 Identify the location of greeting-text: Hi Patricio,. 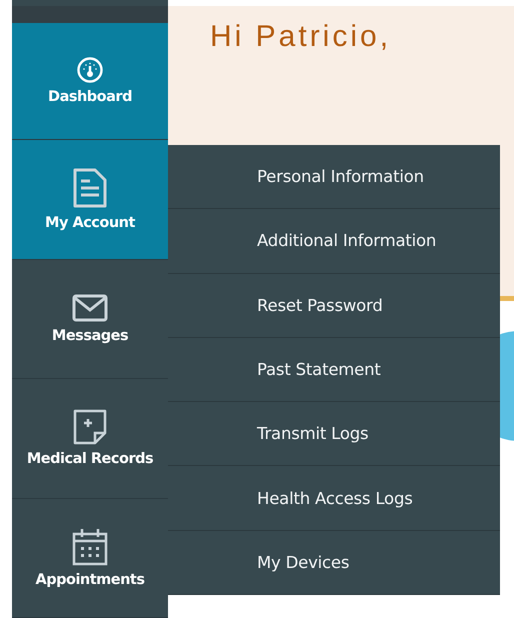
(301, 37).